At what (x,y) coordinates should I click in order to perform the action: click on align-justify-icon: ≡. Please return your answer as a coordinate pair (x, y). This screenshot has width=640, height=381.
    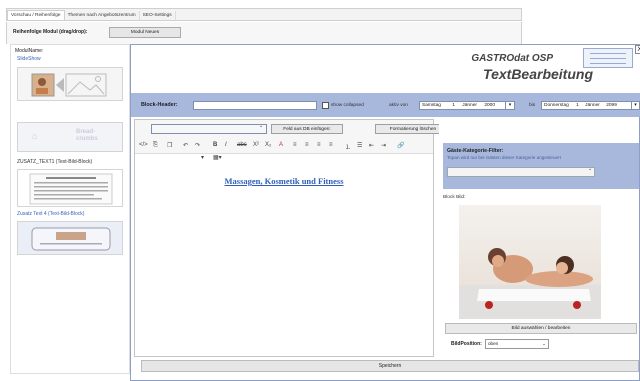
    Looking at the image, I should click on (331, 145).